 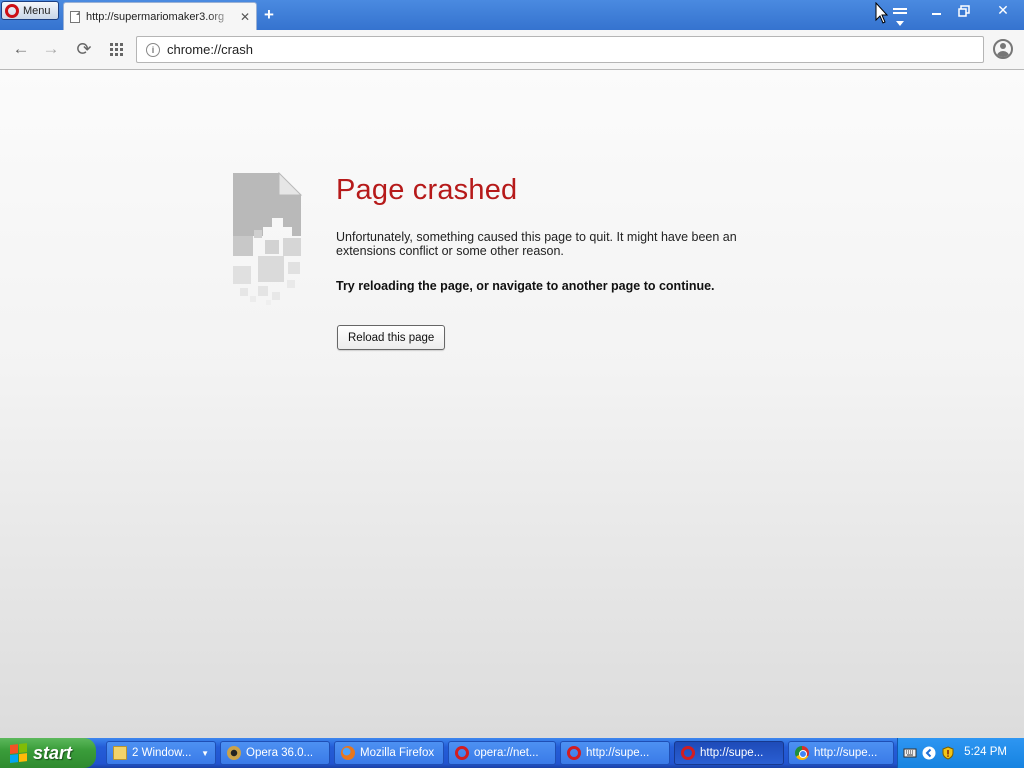 What do you see at coordinates (234, 753) in the screenshot?
I see `app-icon` at bounding box center [234, 753].